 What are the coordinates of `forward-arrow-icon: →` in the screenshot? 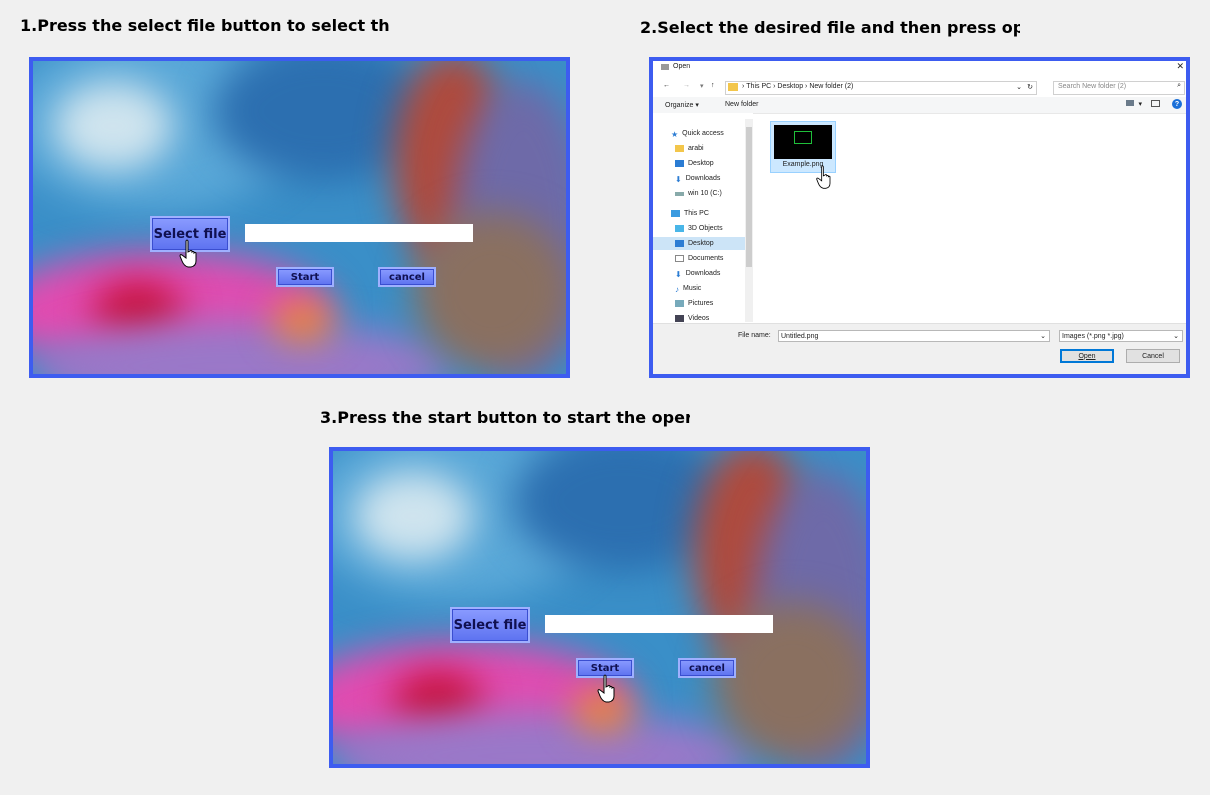 It's located at (686, 85).